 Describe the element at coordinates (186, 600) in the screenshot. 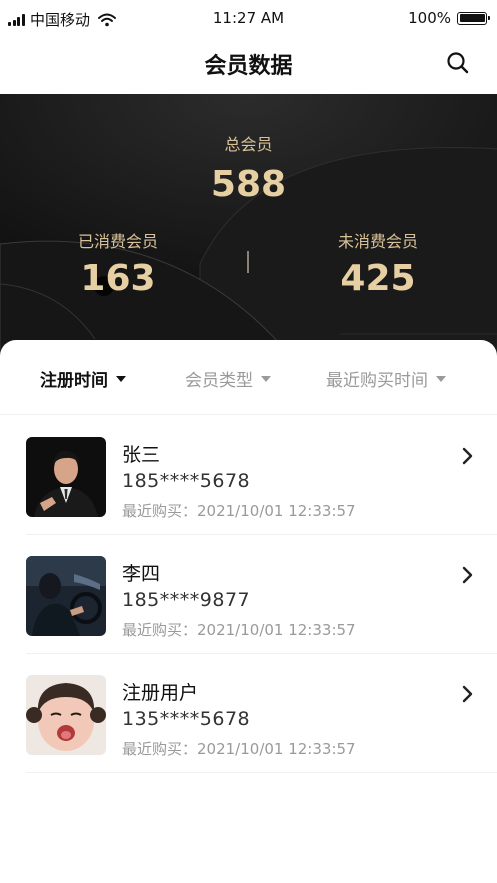

I see `member-phone: 185****9877` at that location.